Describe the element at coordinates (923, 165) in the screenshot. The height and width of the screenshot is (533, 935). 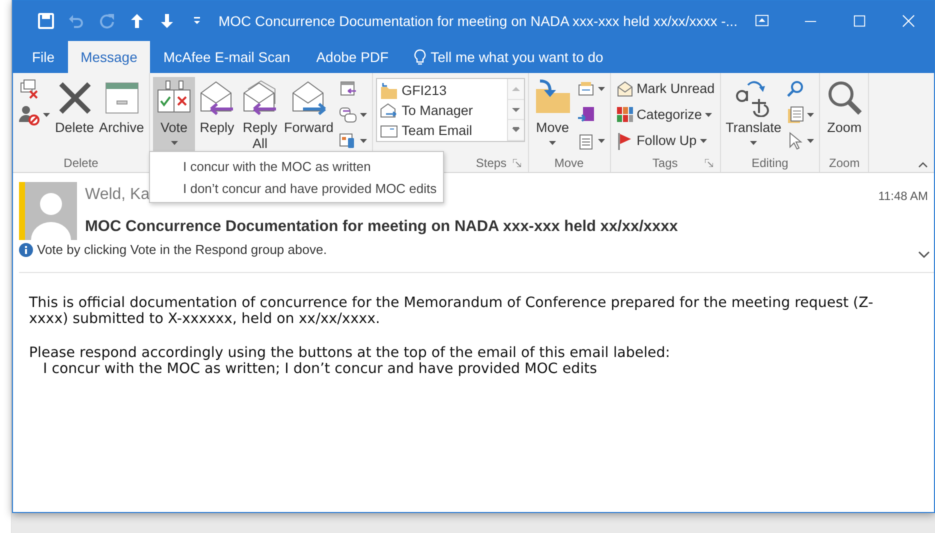
I see `collapse-ribbon-icon` at that location.